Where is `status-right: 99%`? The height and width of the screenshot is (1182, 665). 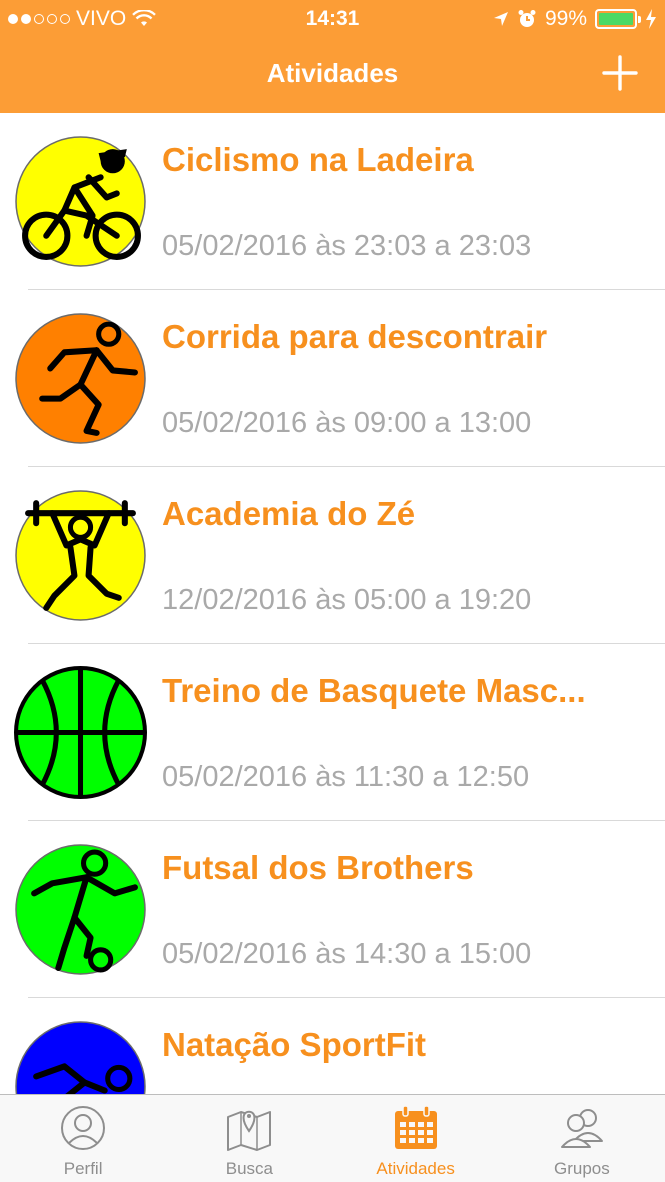 status-right: 99% is located at coordinates (575, 19).